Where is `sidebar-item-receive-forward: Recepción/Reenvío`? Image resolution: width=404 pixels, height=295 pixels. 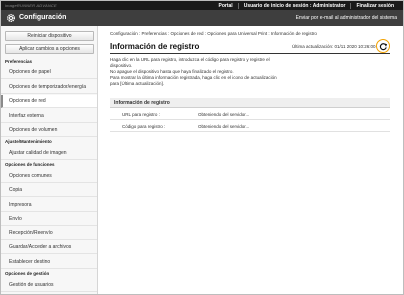
sidebar-item-receive-forward: Recepción/Reenvío is located at coordinates (49, 233).